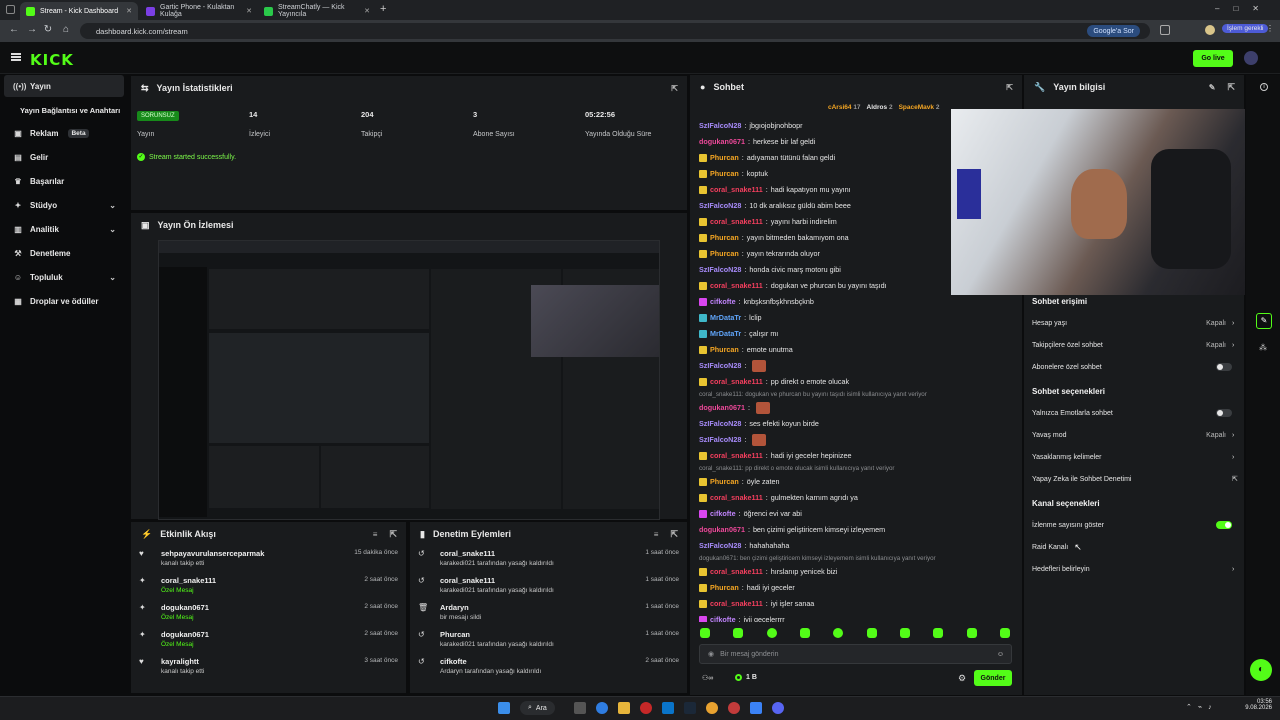 The width and height of the screenshot is (1280, 720). What do you see at coordinates (646, 708) in the screenshot?
I see `opera-icon` at bounding box center [646, 708].